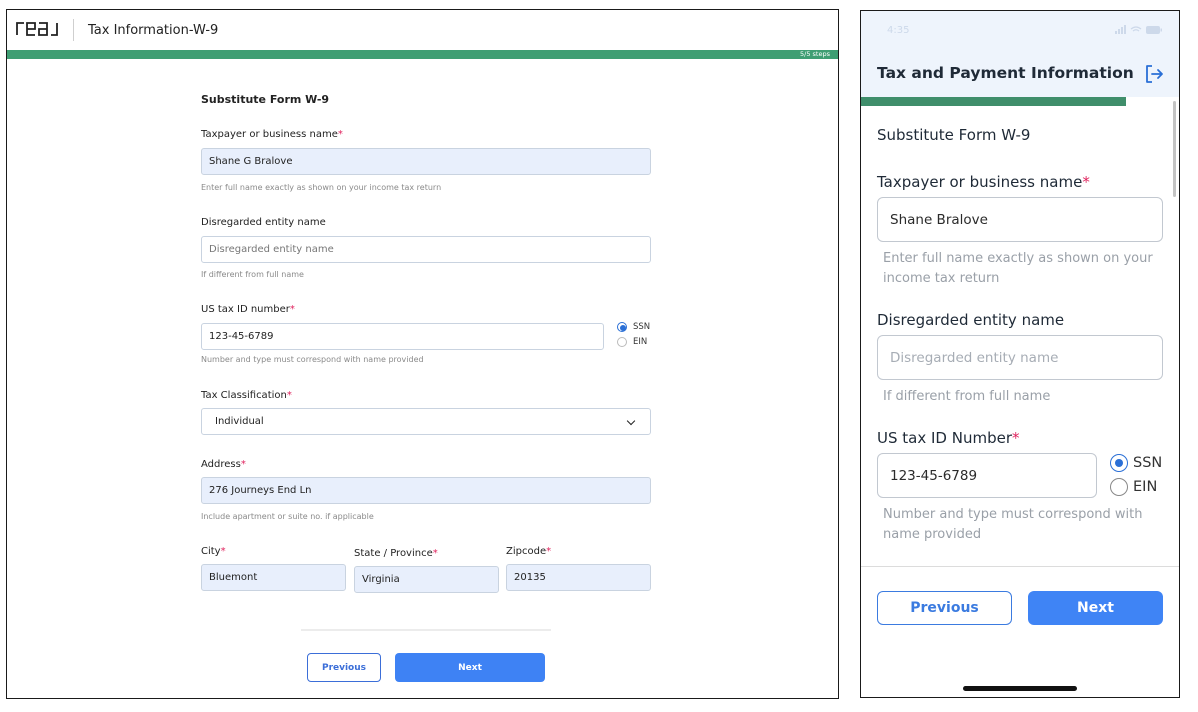  What do you see at coordinates (993, 101) in the screenshot?
I see `mobile-progress-bar` at bounding box center [993, 101].